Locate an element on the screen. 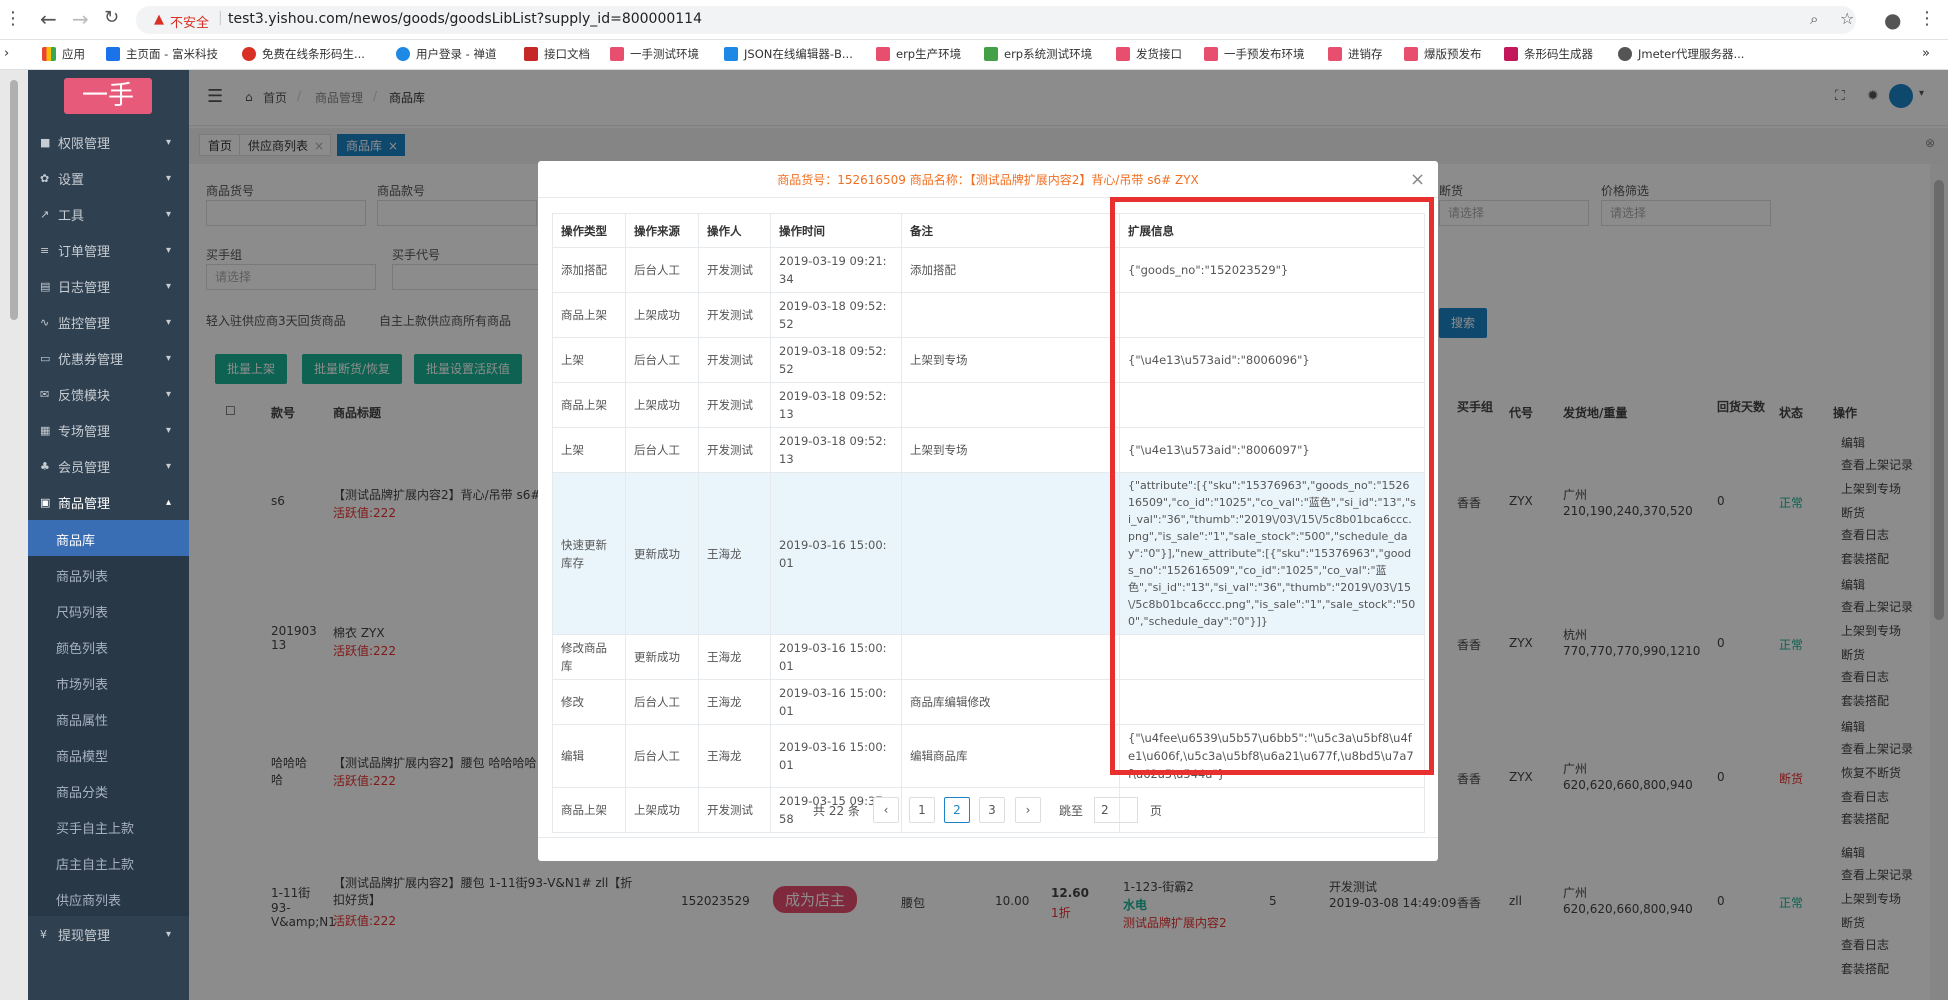  sidebar-subitem: 商品模型 is located at coordinates (108, 754).